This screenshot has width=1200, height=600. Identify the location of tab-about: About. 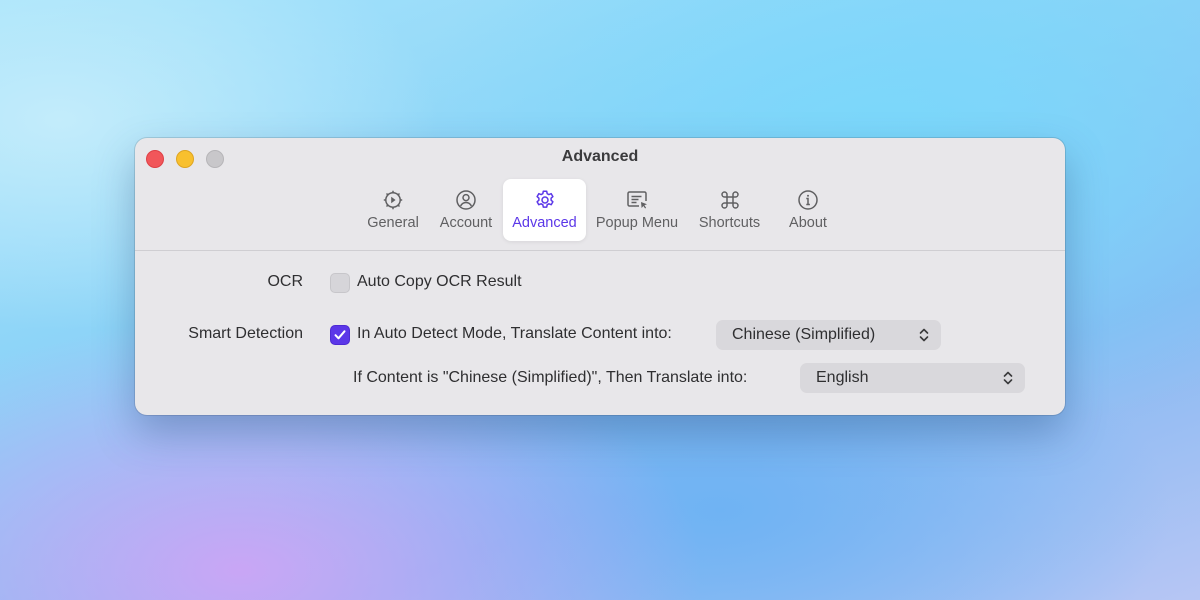
(808, 210).